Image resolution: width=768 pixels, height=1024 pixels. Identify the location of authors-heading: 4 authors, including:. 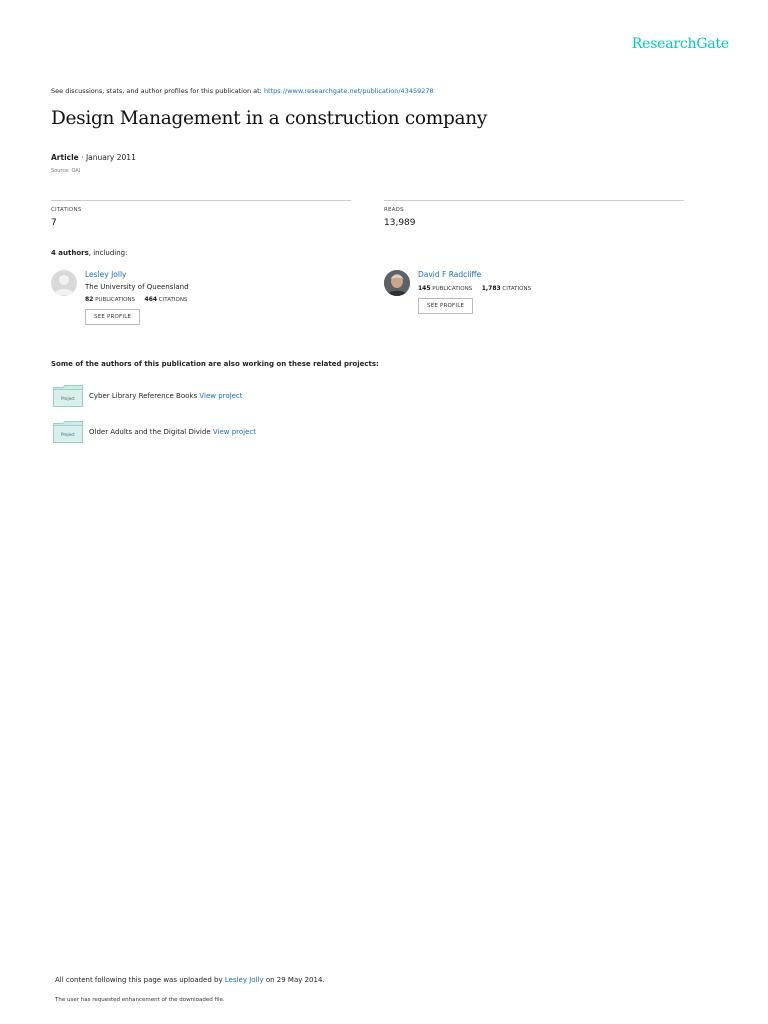
(89, 253).